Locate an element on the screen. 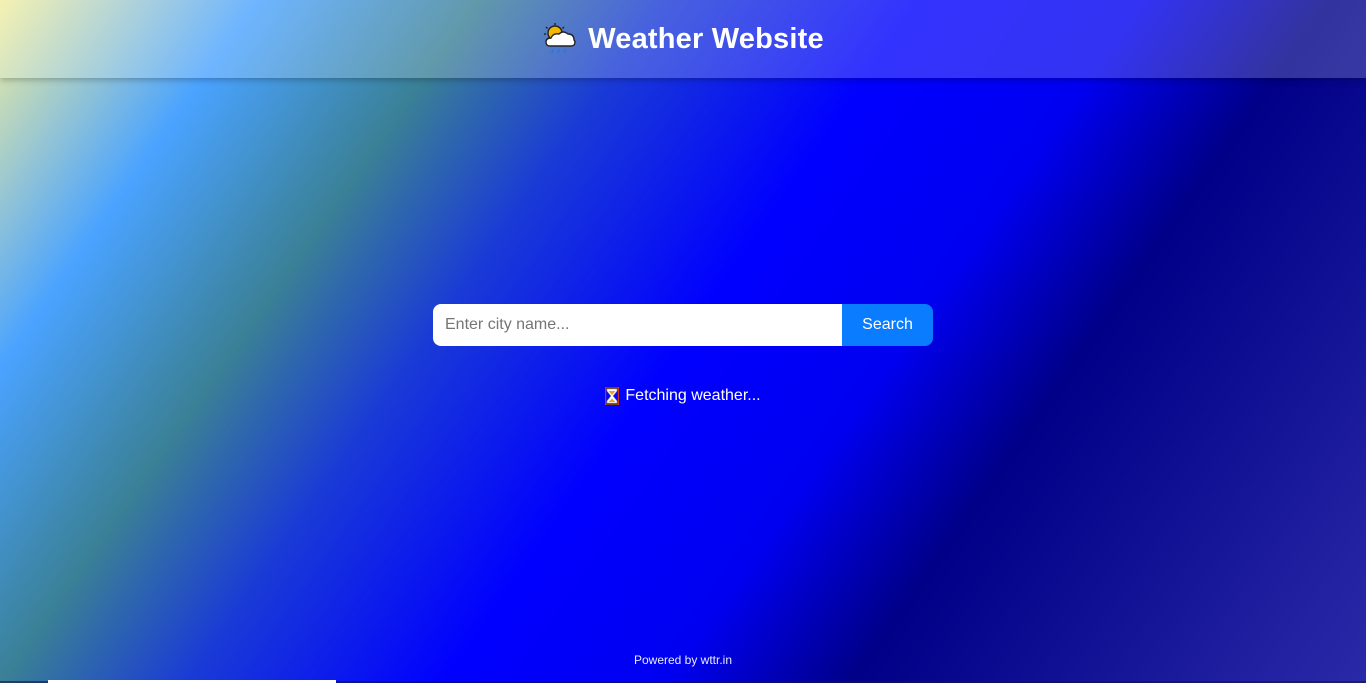 The image size is (1366, 683). site-header: Weather Website is located at coordinates (683, 39).